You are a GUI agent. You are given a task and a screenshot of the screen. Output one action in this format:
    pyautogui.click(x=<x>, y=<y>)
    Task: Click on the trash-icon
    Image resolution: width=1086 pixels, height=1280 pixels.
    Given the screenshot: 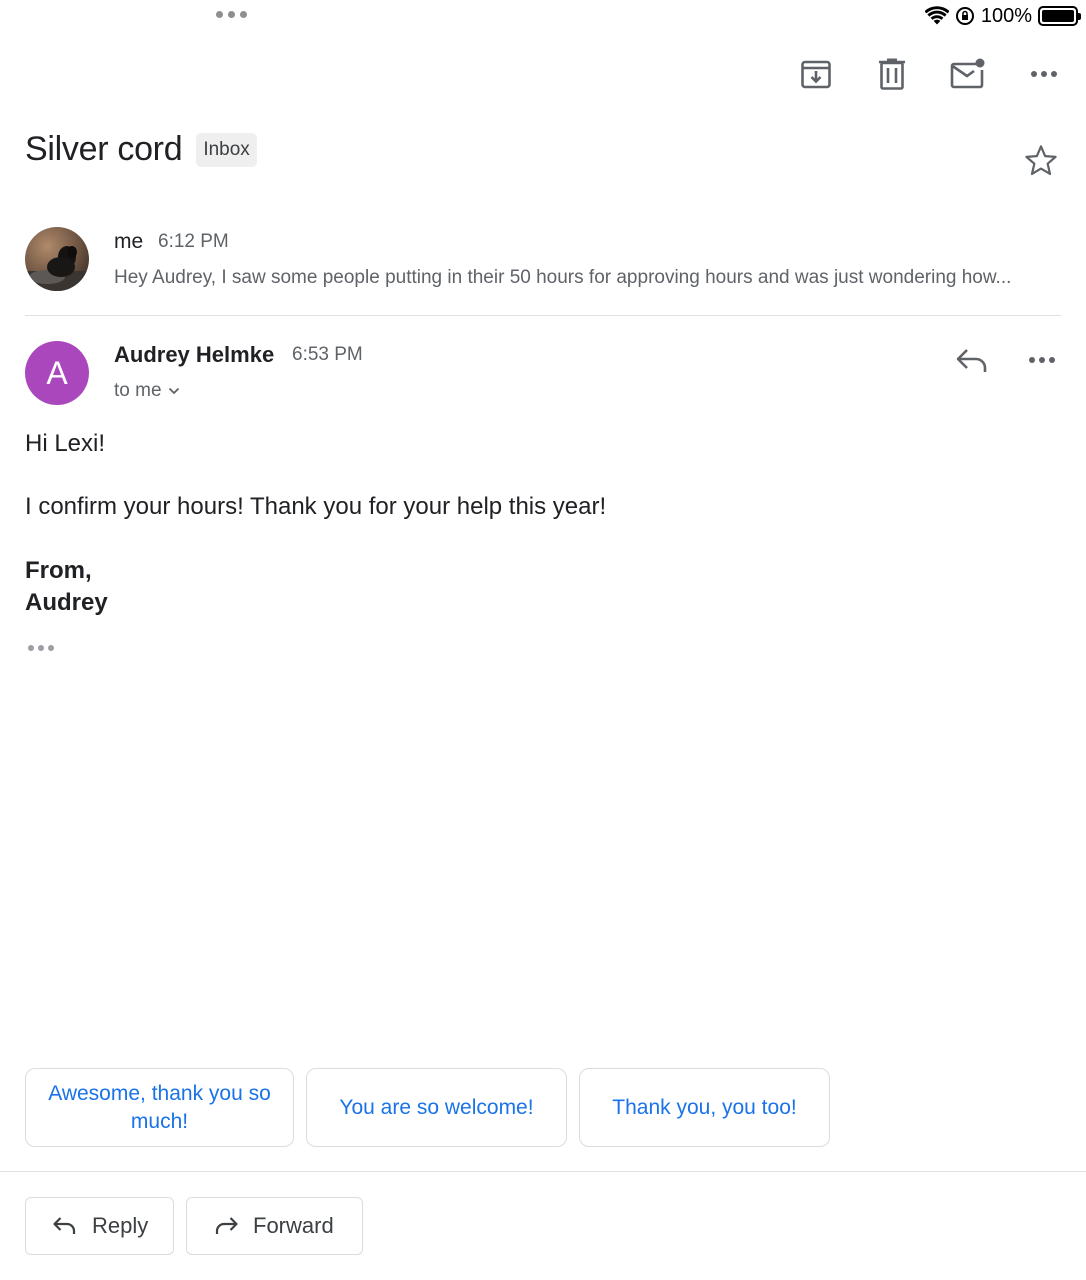 What is the action you would take?
    pyautogui.click(x=892, y=74)
    